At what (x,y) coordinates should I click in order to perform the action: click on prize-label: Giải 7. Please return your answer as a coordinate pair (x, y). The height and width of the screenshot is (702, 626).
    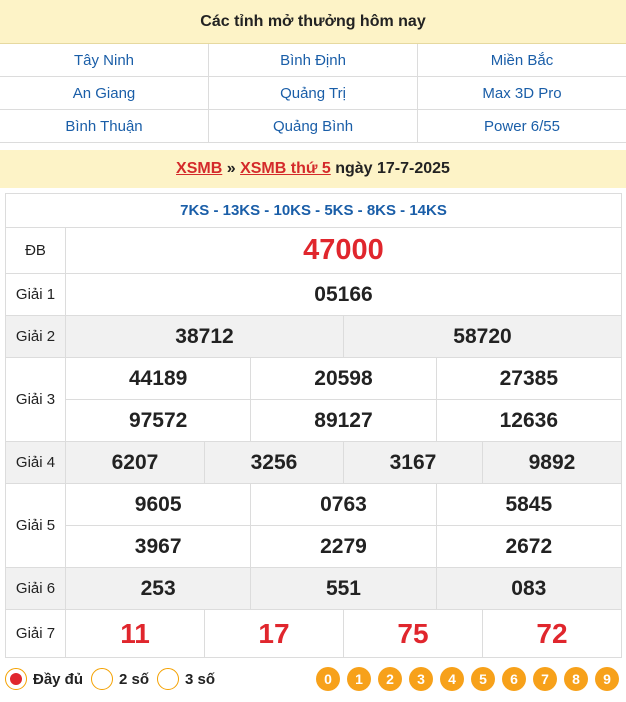
    Looking at the image, I should click on (35, 633).